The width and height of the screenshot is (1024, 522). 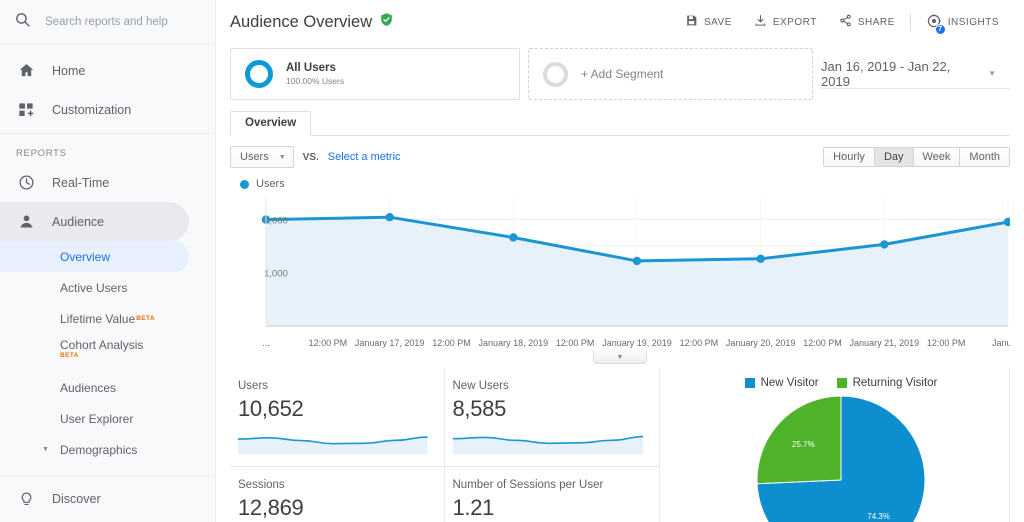 I want to click on chart-collapse-handle: ▼, so click(x=620, y=357).